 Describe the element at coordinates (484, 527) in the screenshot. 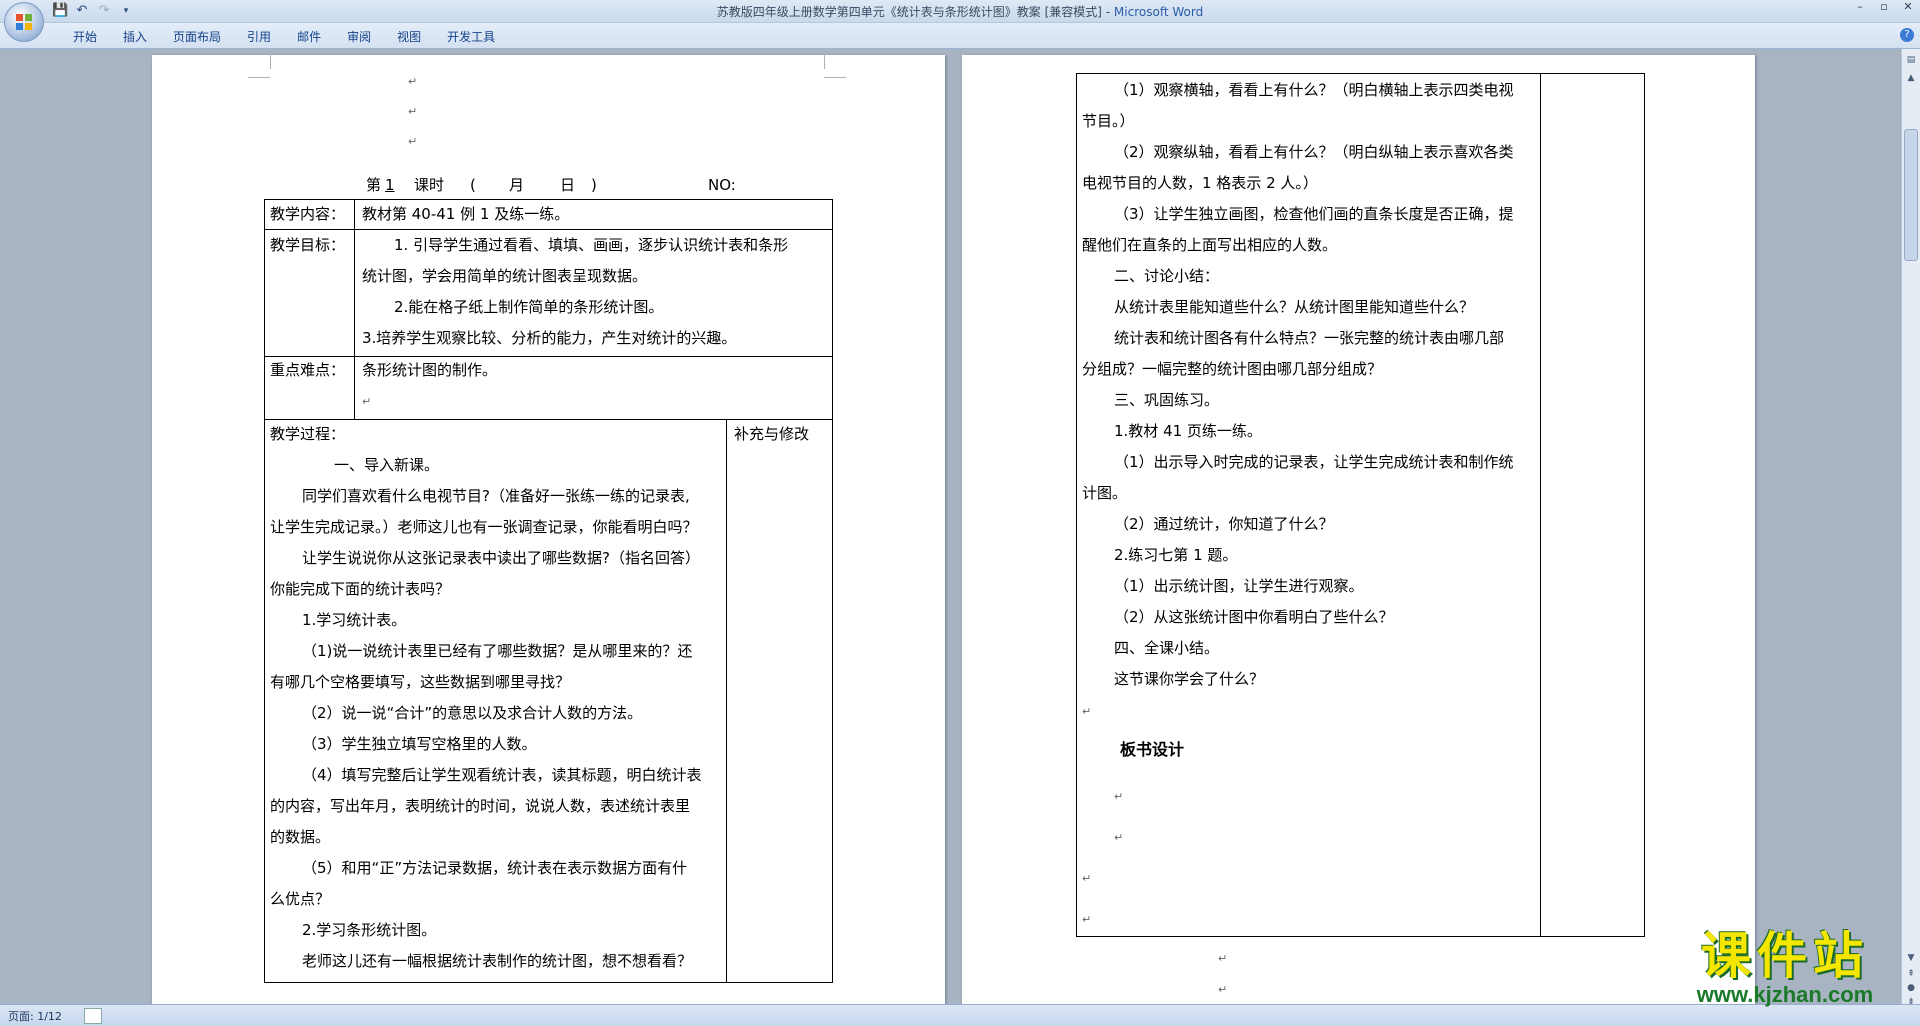

I see `process-line: 让学生完成记录。）老师这儿也有一张调查记录，你能看明白吗？` at that location.